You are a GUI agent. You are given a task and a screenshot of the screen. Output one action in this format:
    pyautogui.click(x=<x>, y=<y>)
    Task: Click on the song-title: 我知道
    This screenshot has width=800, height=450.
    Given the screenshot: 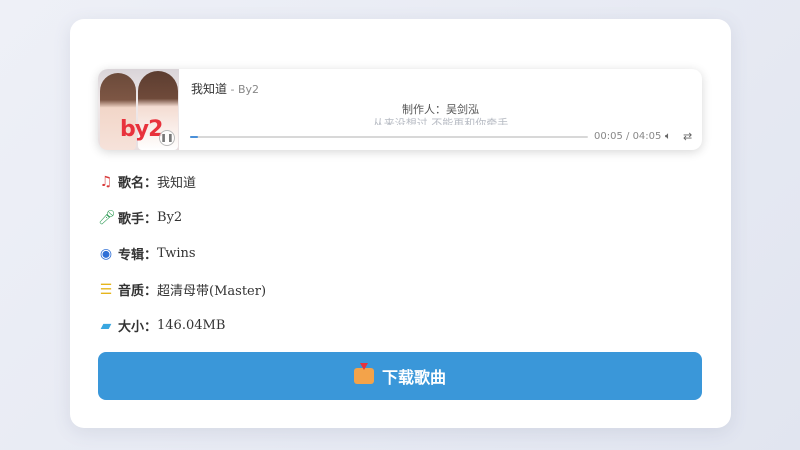 What is the action you would take?
    pyautogui.click(x=209, y=89)
    